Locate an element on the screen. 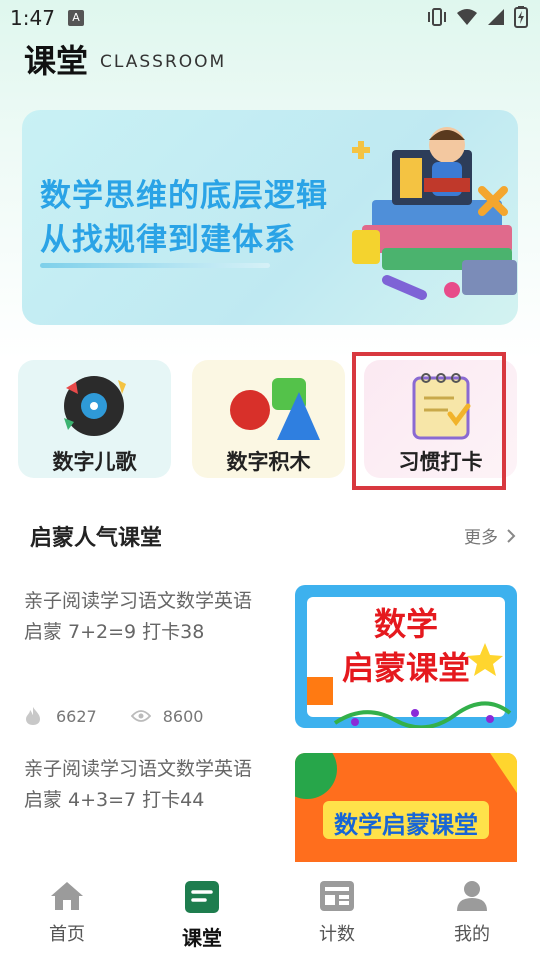 Image resolution: width=540 pixels, height=960 pixels. category-label: 数字积木 is located at coordinates (268, 462).